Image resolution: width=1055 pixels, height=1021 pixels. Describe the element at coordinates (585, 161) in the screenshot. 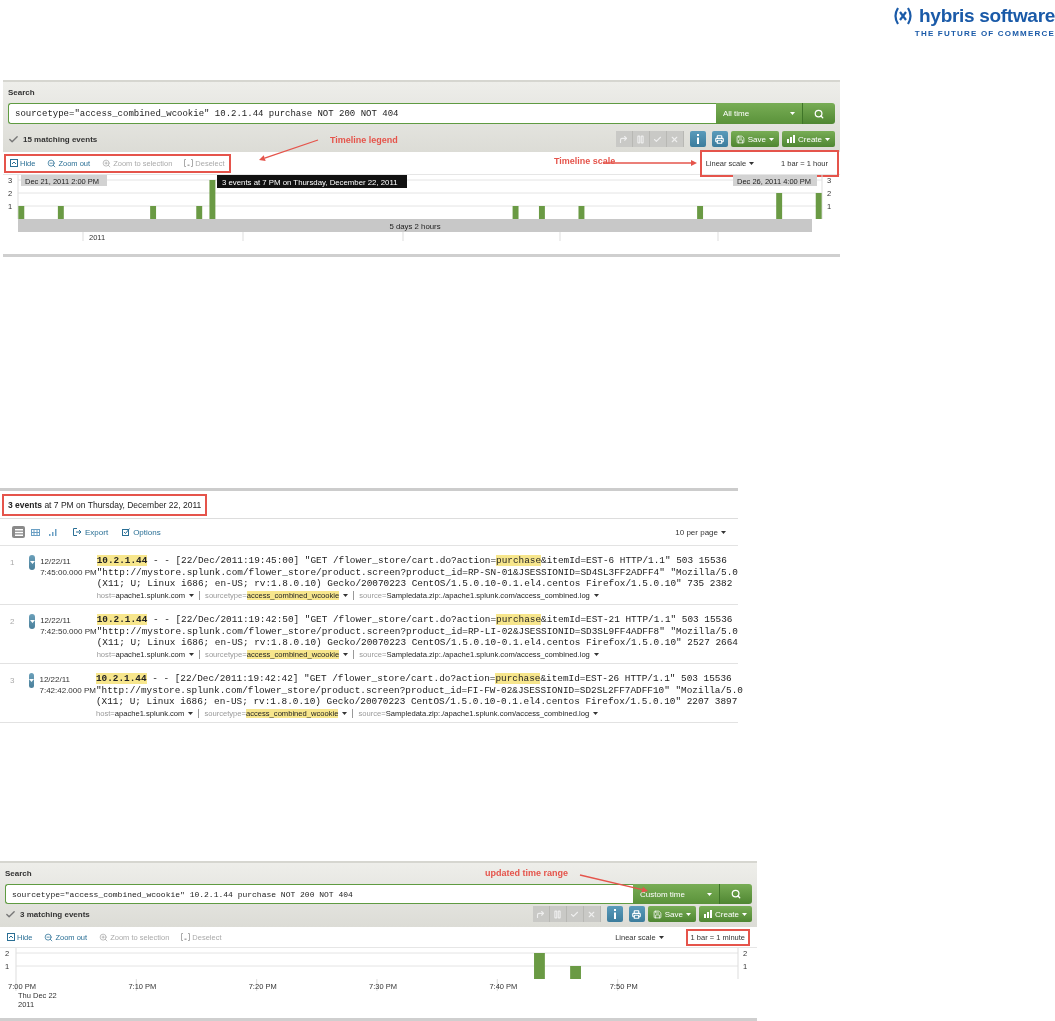

I see `annotation-label: Timeline scale` at that location.